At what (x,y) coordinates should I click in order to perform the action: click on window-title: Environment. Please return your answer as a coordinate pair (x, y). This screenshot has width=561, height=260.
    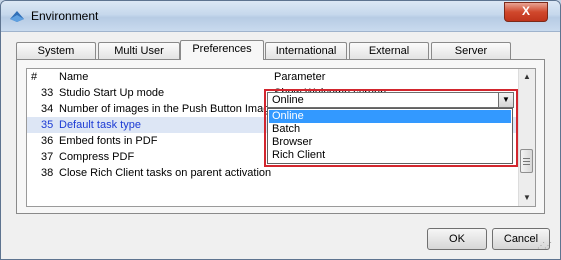
    Looking at the image, I should click on (65, 16).